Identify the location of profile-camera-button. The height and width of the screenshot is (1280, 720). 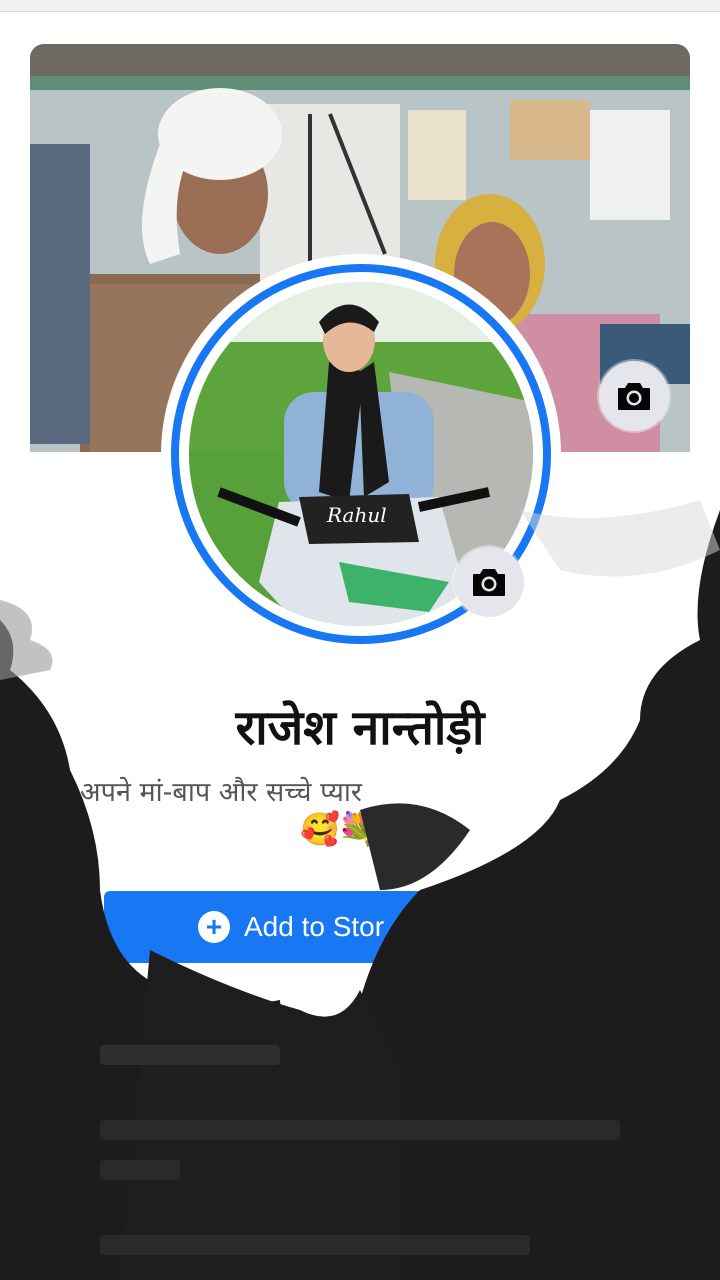
(489, 582).